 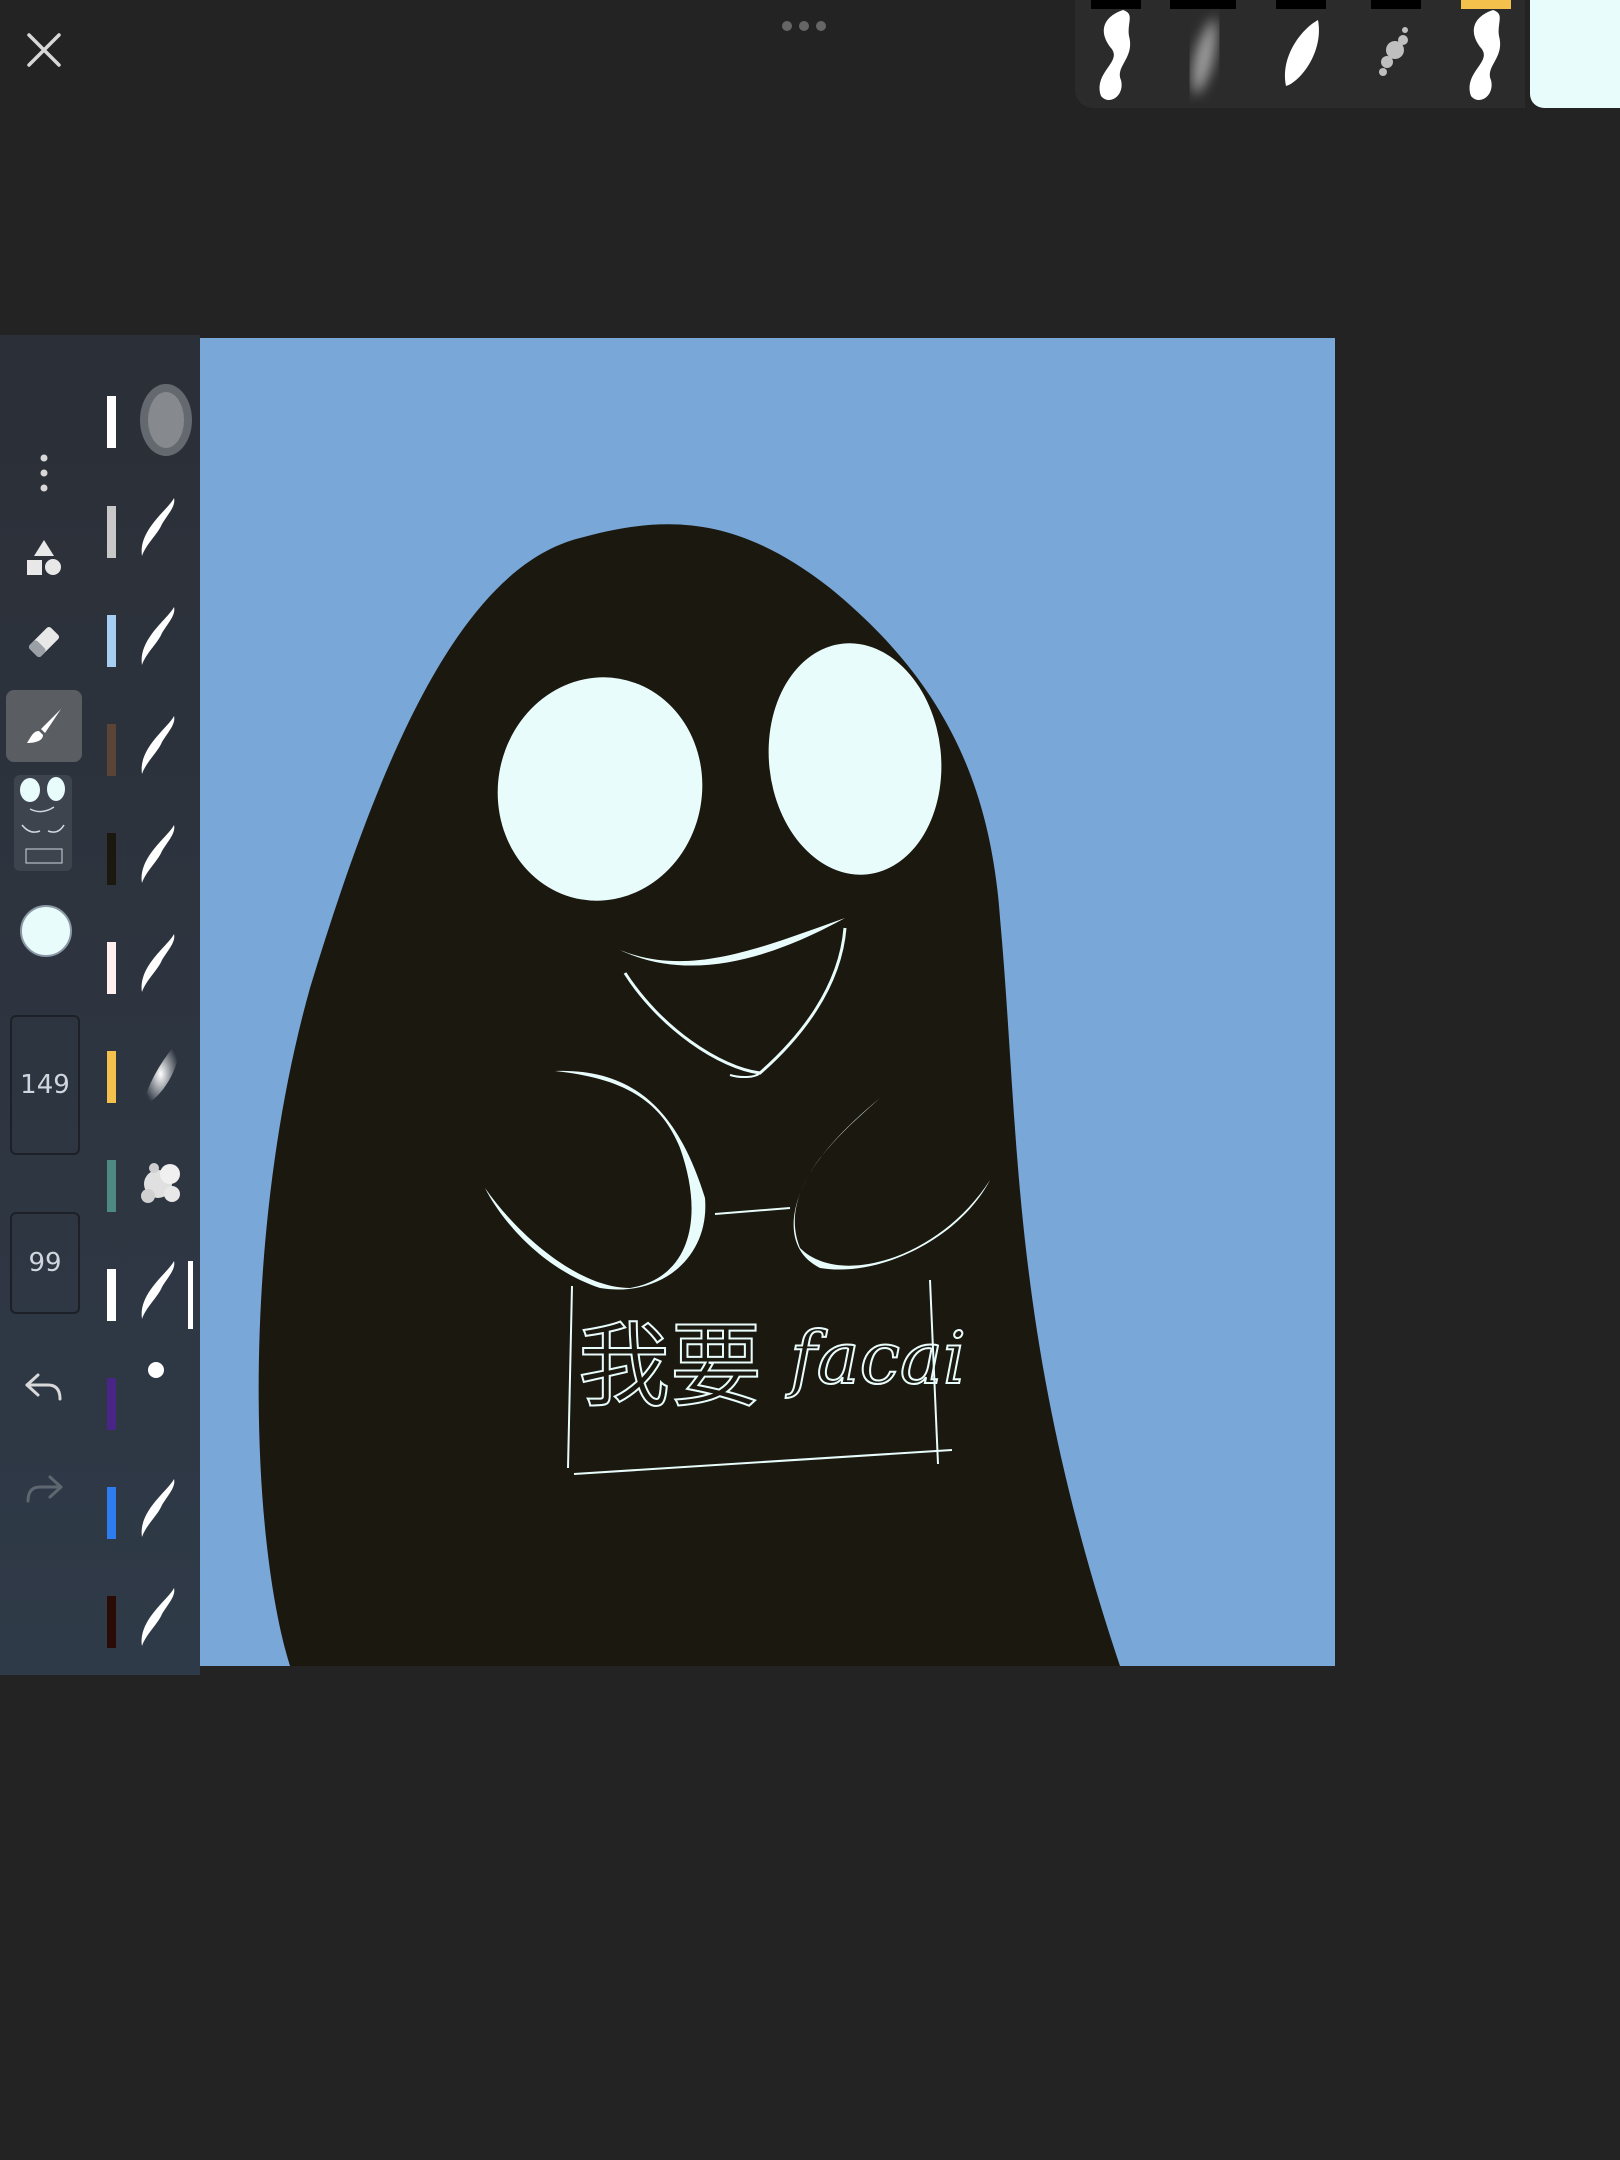 I want to click on more-options-button, so click(x=44, y=472).